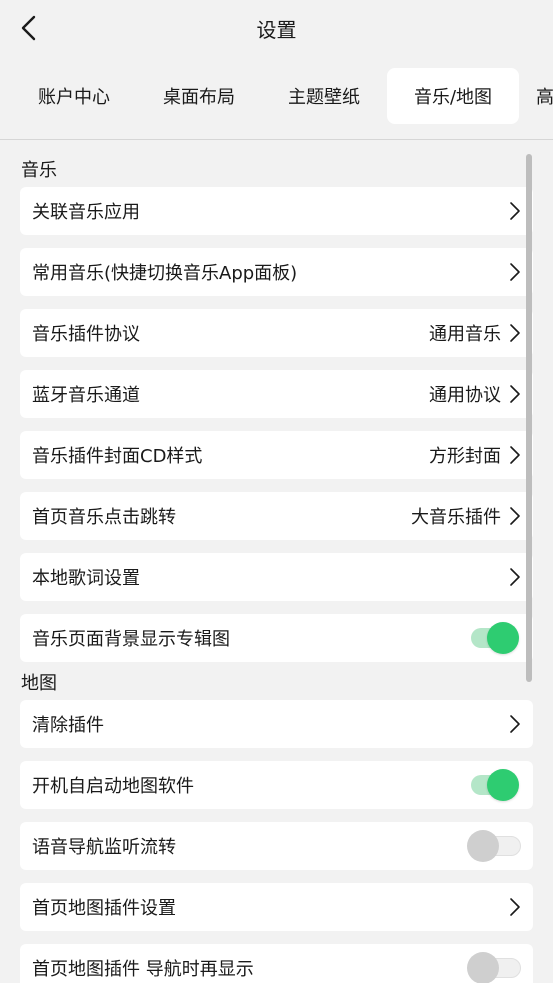 Image resolution: width=553 pixels, height=983 pixels. I want to click on section-title-map: 地图, so click(39, 683).